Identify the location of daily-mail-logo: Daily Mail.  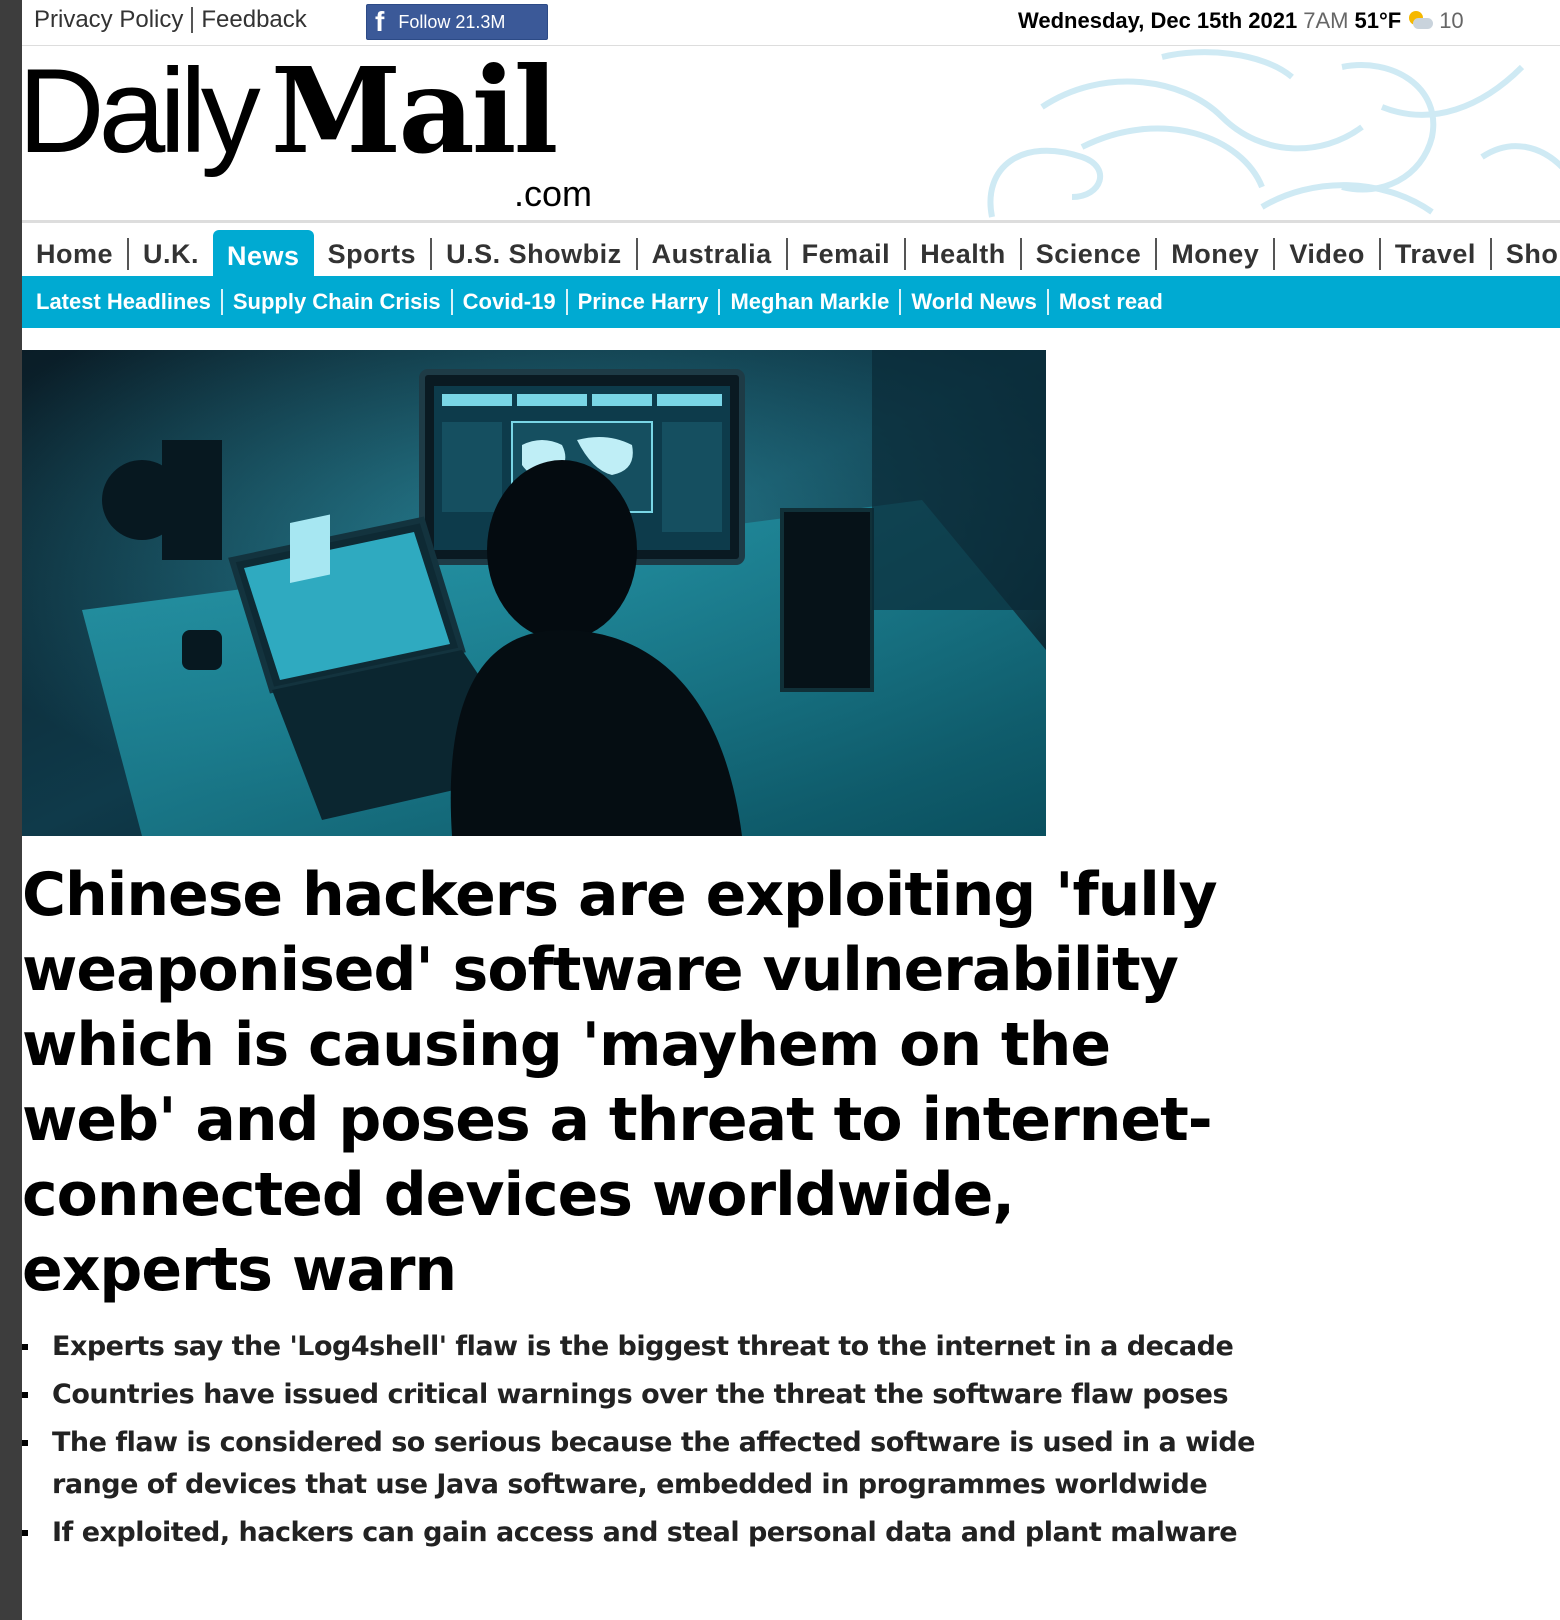
(290, 113).